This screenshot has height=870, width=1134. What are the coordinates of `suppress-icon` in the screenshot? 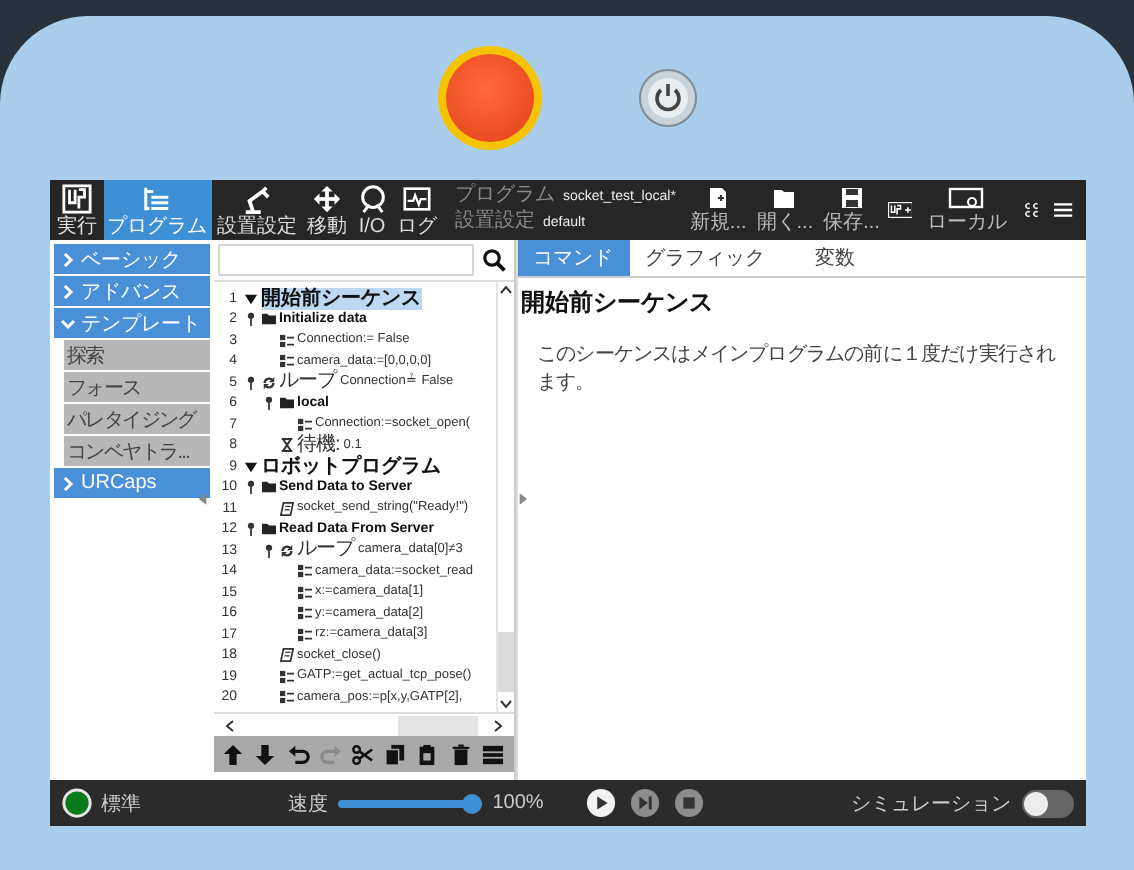 It's located at (492, 754).